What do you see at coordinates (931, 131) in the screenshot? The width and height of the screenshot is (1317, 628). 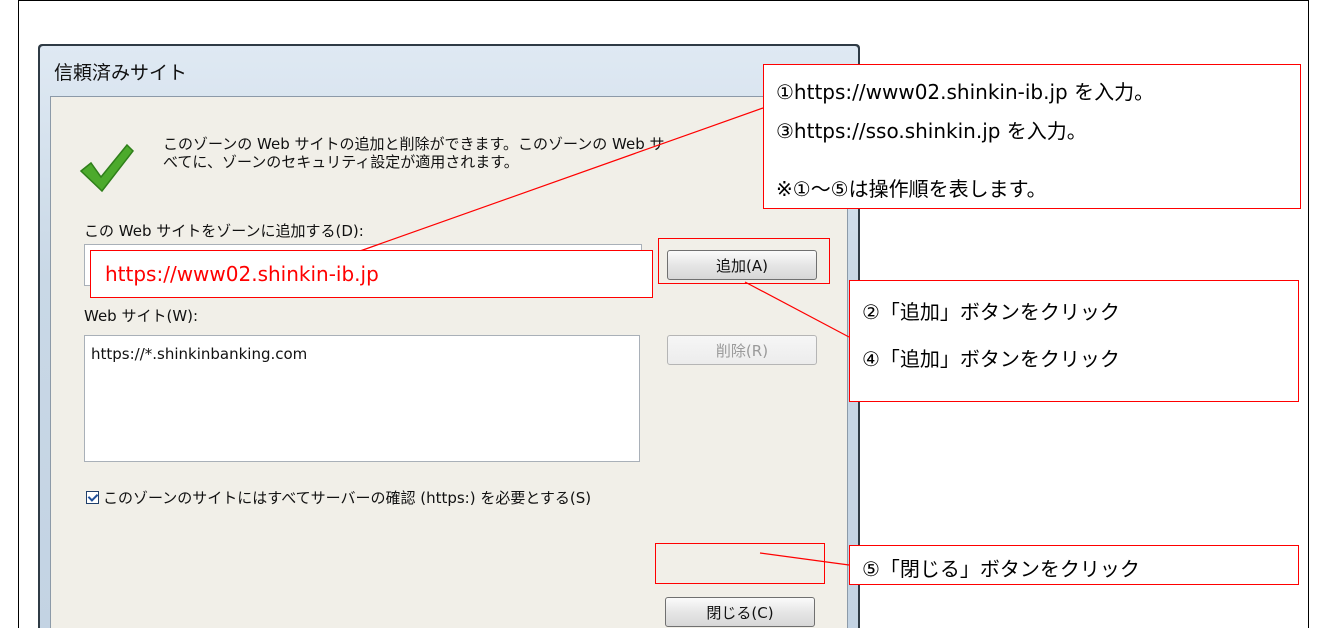 I see `instruction-step-3: ③https://sso.shinkin.jp を入力。` at bounding box center [931, 131].